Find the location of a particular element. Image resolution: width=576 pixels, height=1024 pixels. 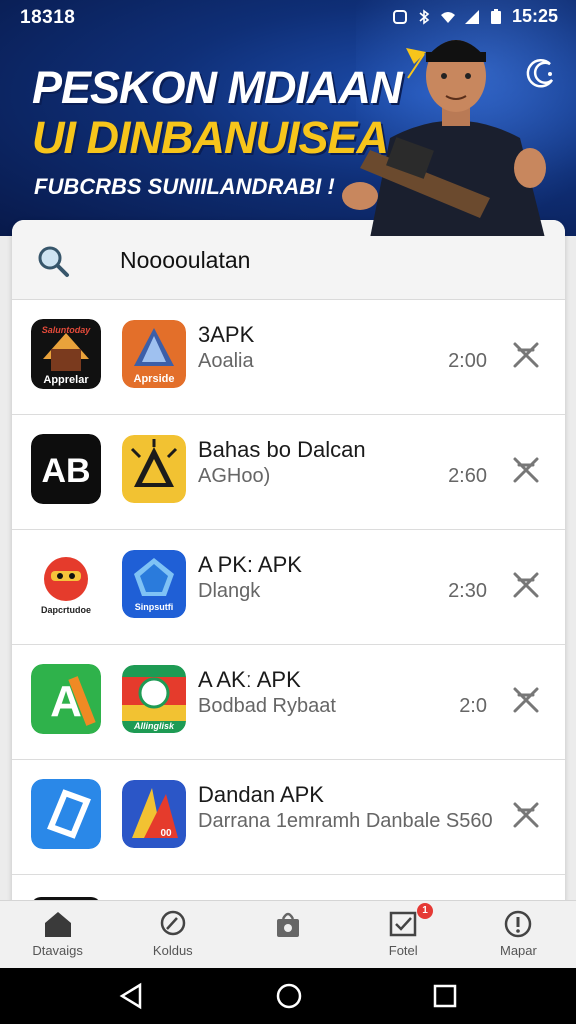

nav-item-bag is located at coordinates (287, 934).